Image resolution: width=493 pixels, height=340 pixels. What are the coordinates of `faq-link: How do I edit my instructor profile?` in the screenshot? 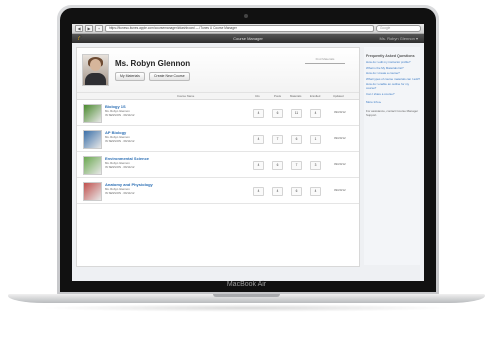 It's located at (393, 62).